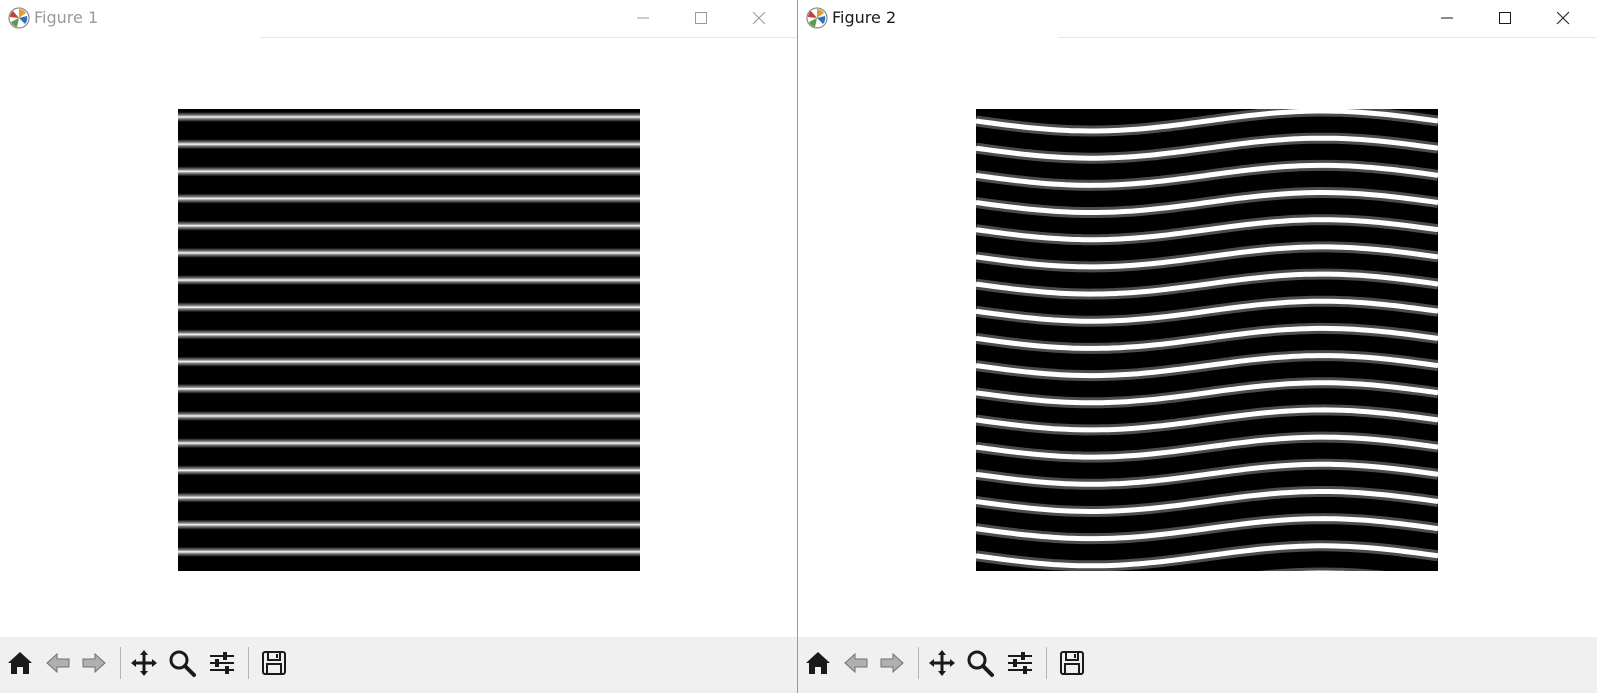 Image resolution: width=1597 pixels, height=693 pixels. I want to click on window-title: Figure 2, so click(864, 17).